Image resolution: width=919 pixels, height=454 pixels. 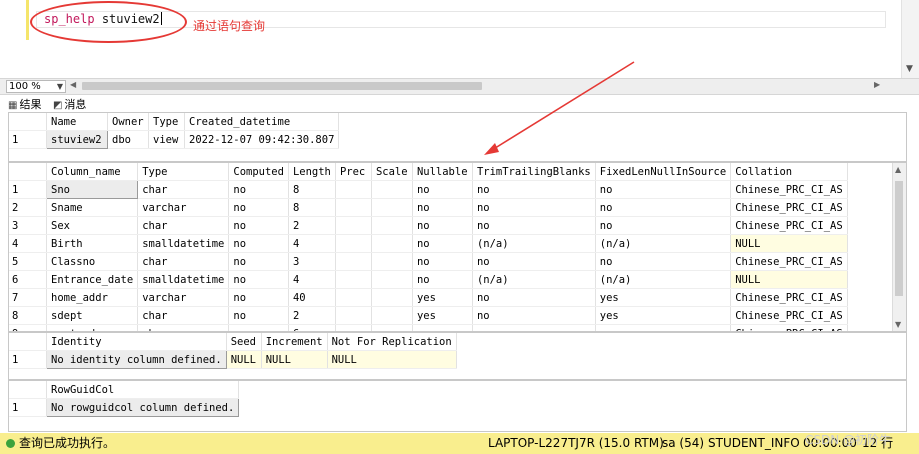 What do you see at coordinates (442, 172) in the screenshot?
I see `column-header: Nullable` at bounding box center [442, 172].